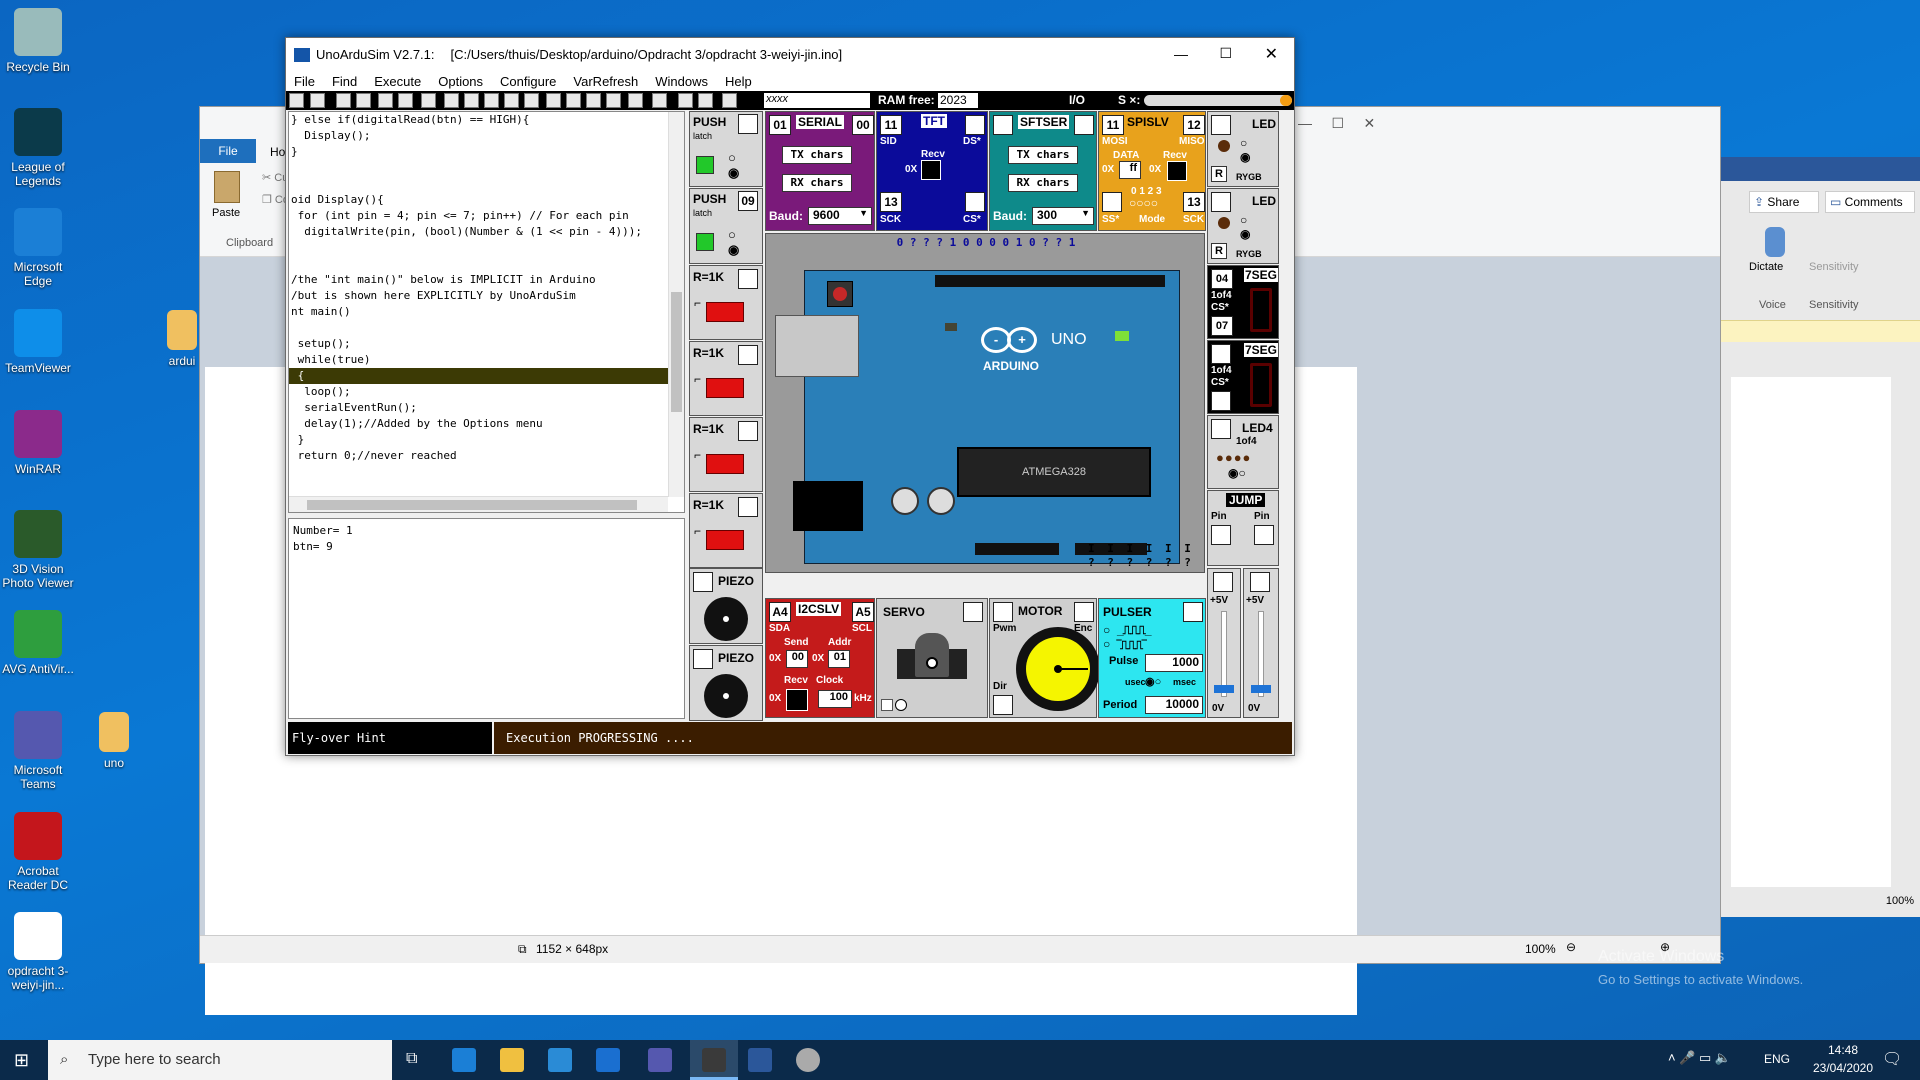 The width and height of the screenshot is (1920, 1080). I want to click on code-hscrollbar, so click(478, 504).